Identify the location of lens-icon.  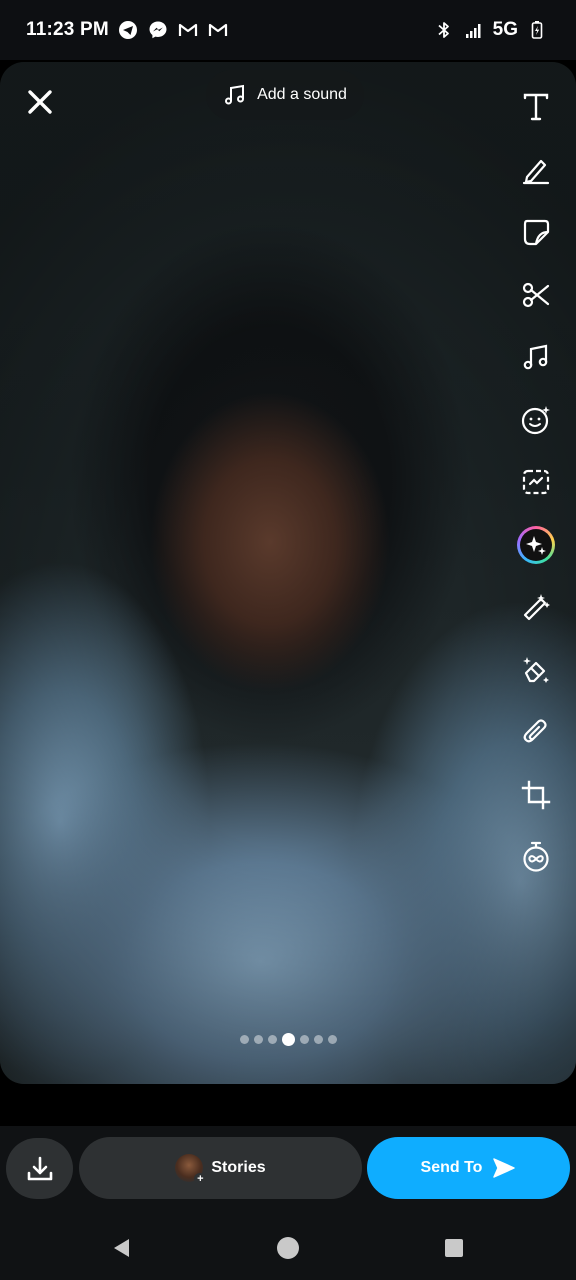
(535, 419).